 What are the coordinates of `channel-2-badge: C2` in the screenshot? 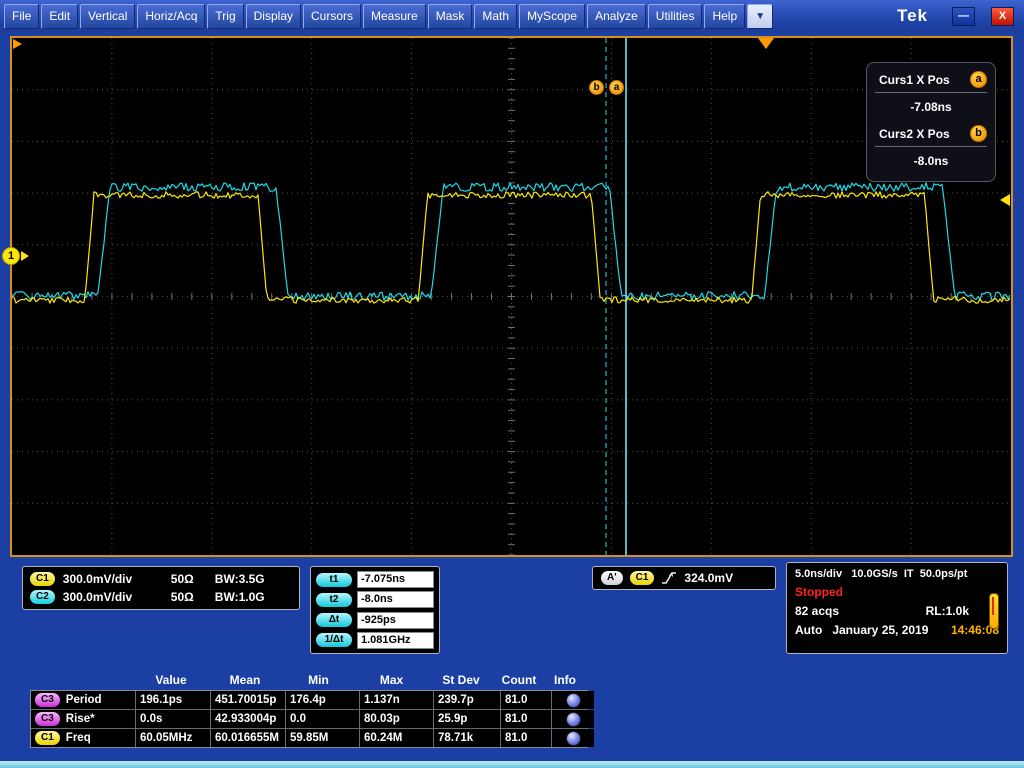 It's located at (42, 597).